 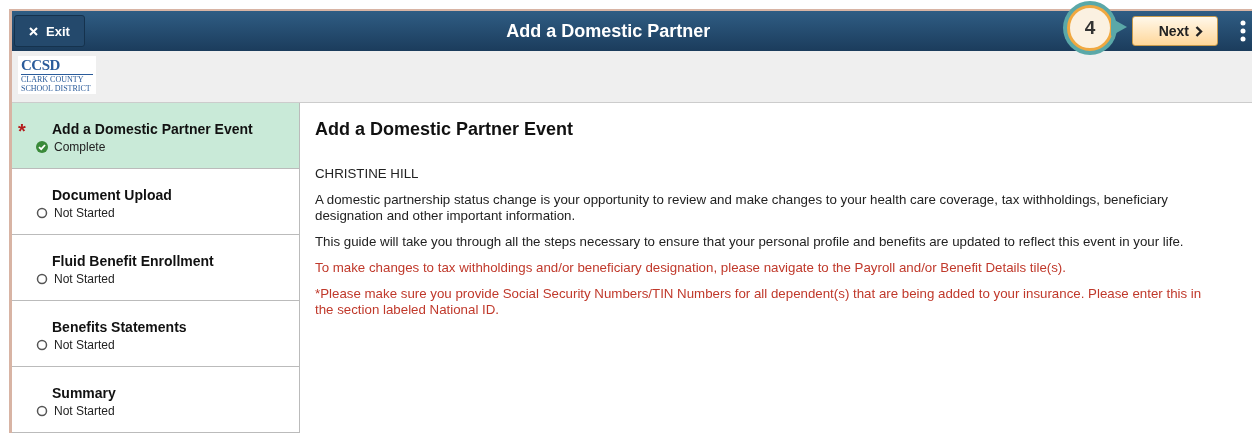 What do you see at coordinates (132, 261) in the screenshot?
I see `step-label: Fluid Benefit Enrollment` at bounding box center [132, 261].